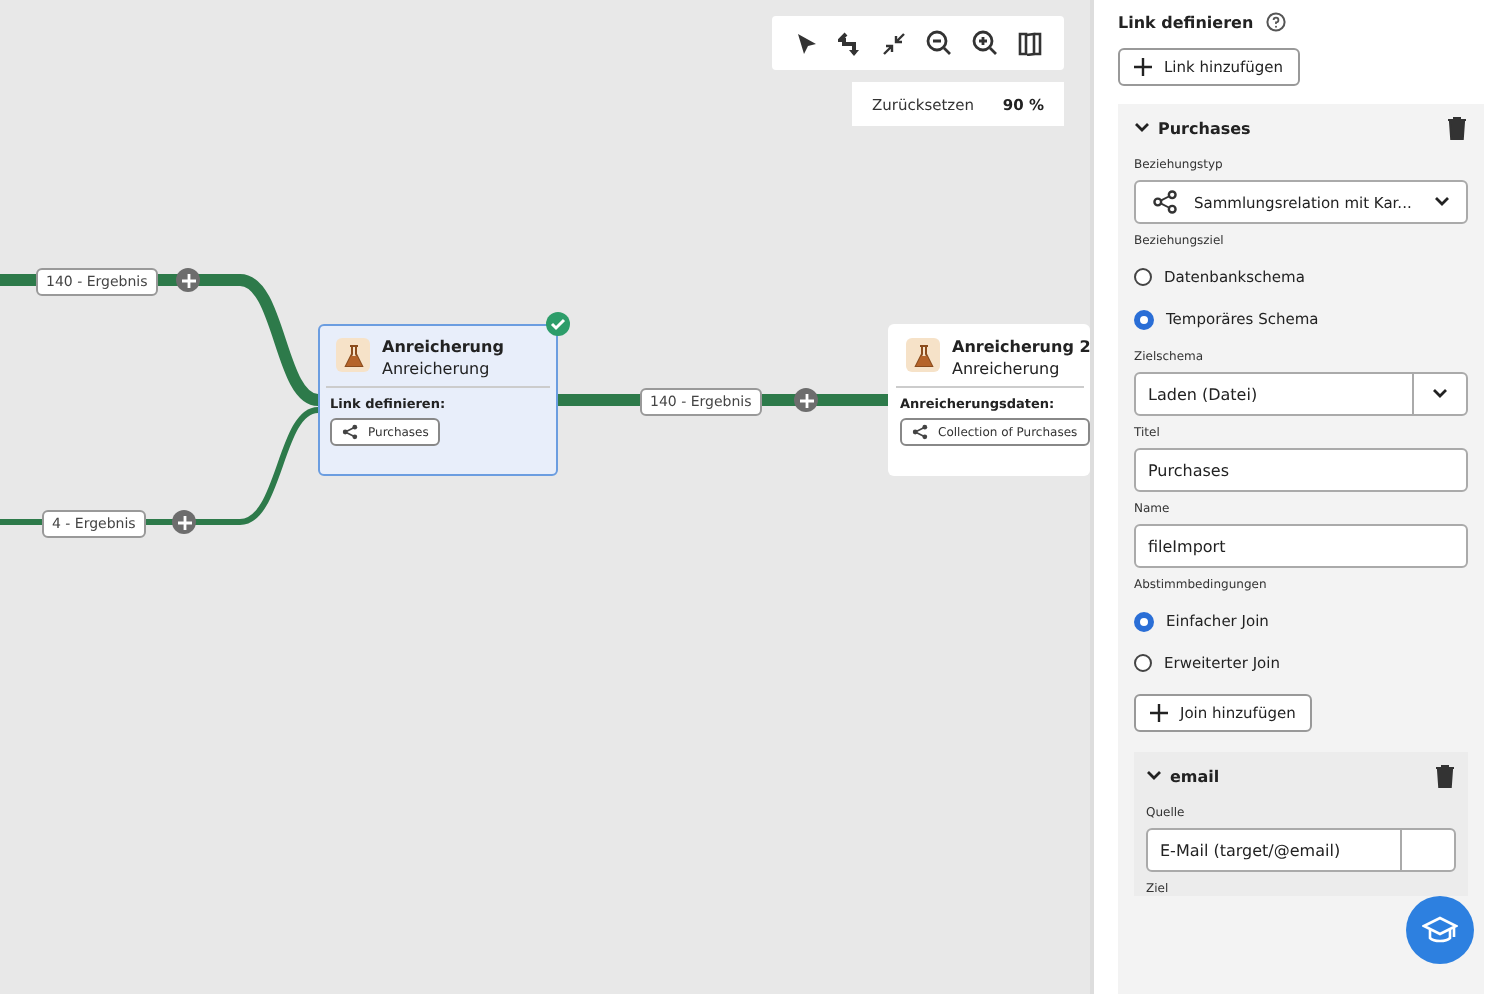 The height and width of the screenshot is (994, 1500). Describe the element at coordinates (985, 43) in the screenshot. I see `zoom-in-icon` at that location.